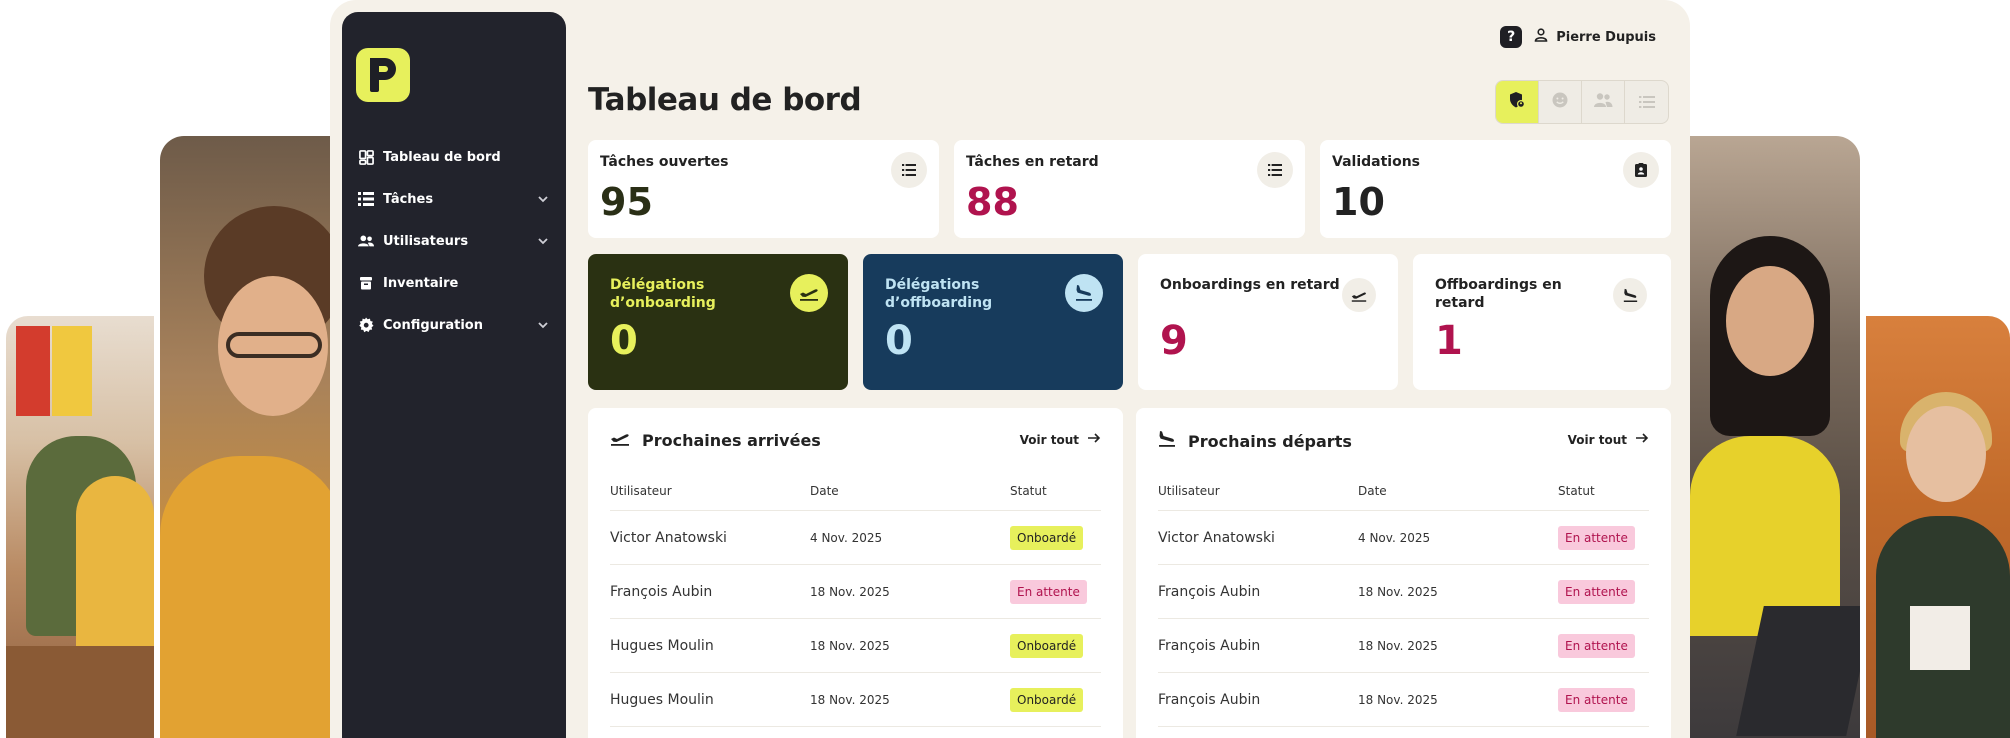 This screenshot has height=738, width=2010. What do you see at coordinates (1174, 341) in the screenshot?
I see `late-value: 9` at bounding box center [1174, 341].